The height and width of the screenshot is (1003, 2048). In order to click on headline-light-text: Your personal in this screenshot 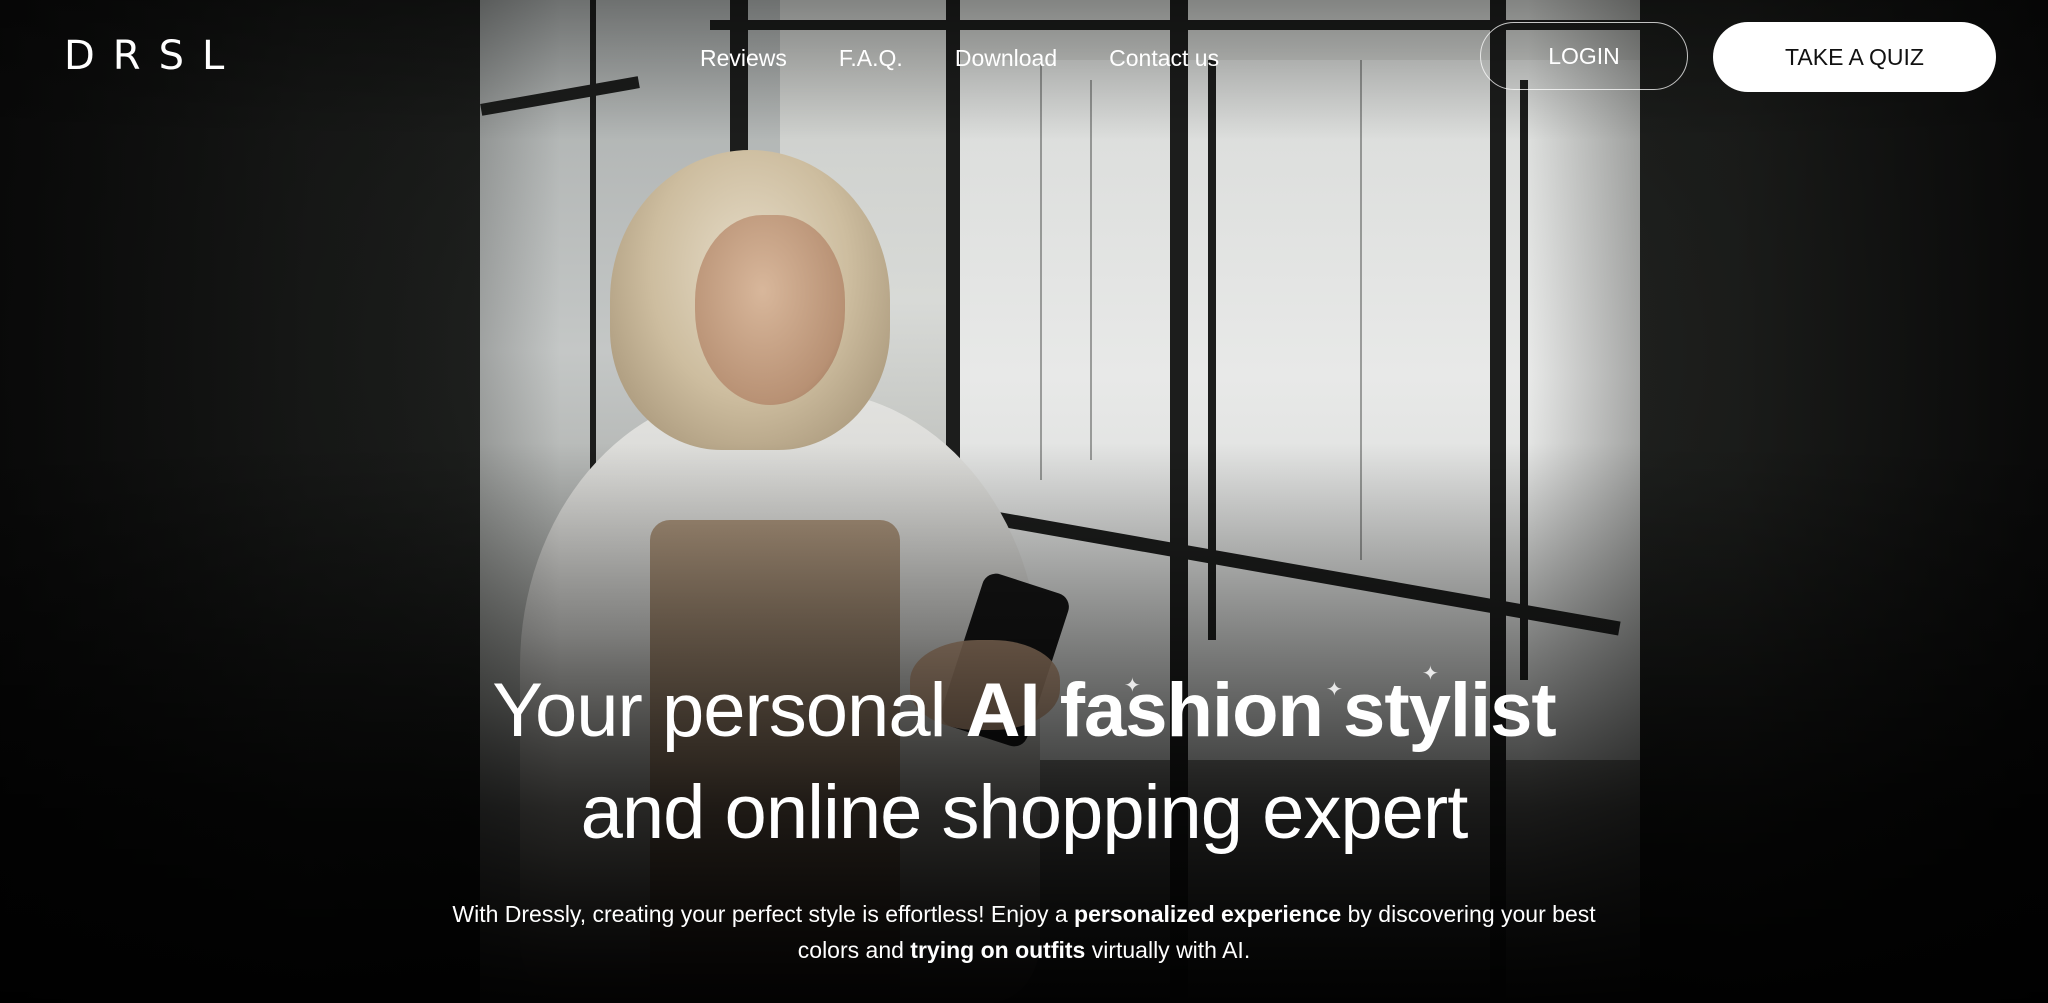, I will do `click(729, 710)`.